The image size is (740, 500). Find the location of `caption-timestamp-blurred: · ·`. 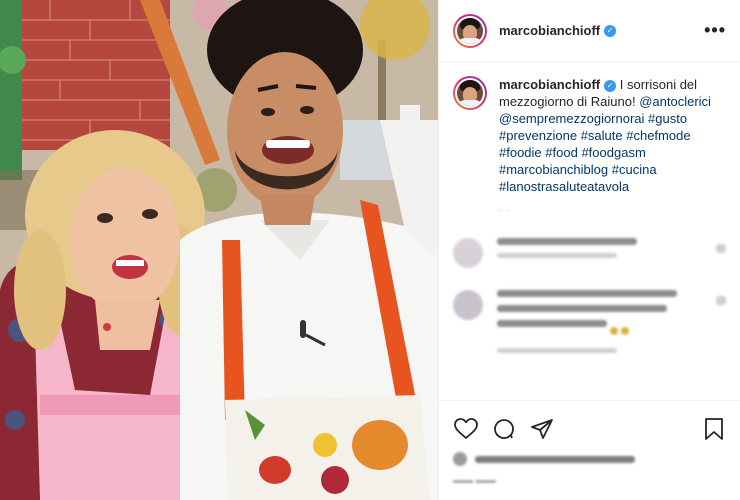

caption-timestamp-blurred: · · is located at coordinates (505, 210).